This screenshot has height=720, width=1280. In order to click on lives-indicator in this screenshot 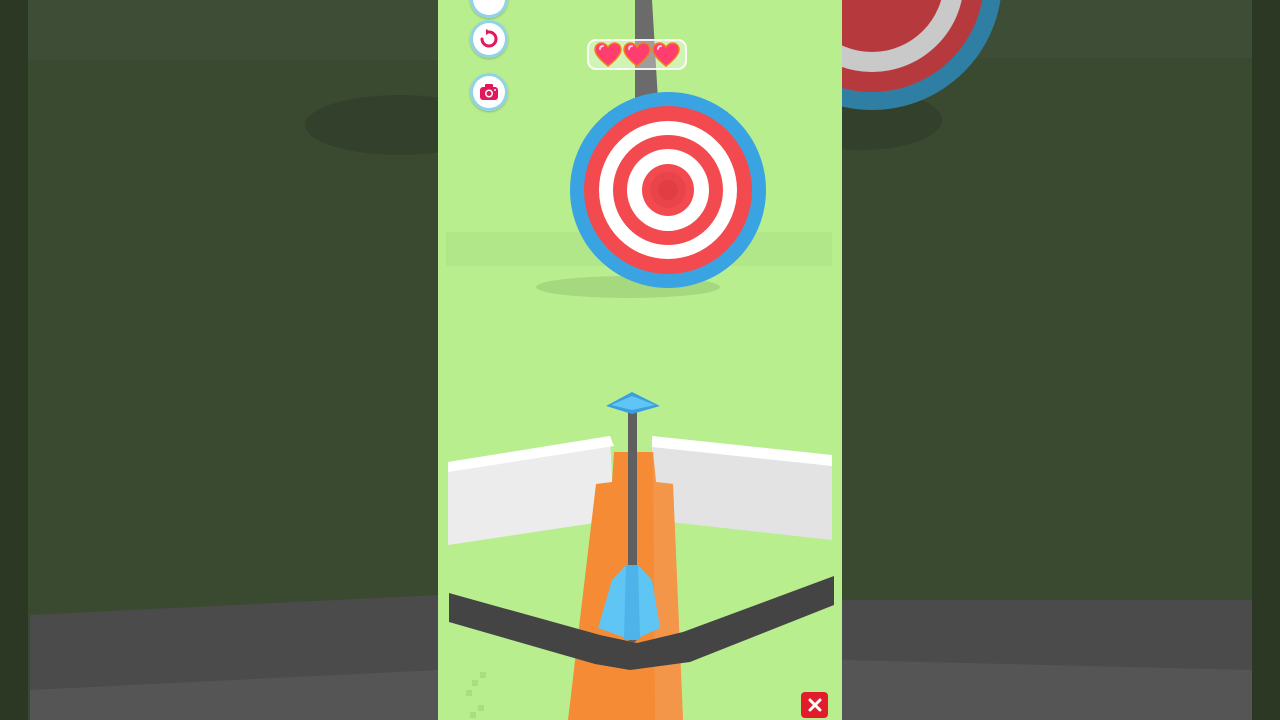, I will do `click(637, 54)`.